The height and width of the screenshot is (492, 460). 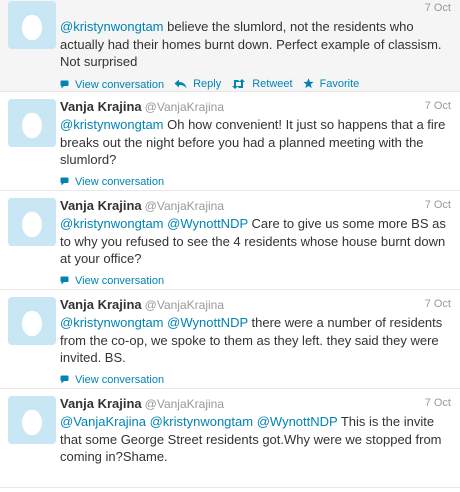 What do you see at coordinates (308, 83) in the screenshot?
I see `star-icon` at bounding box center [308, 83].